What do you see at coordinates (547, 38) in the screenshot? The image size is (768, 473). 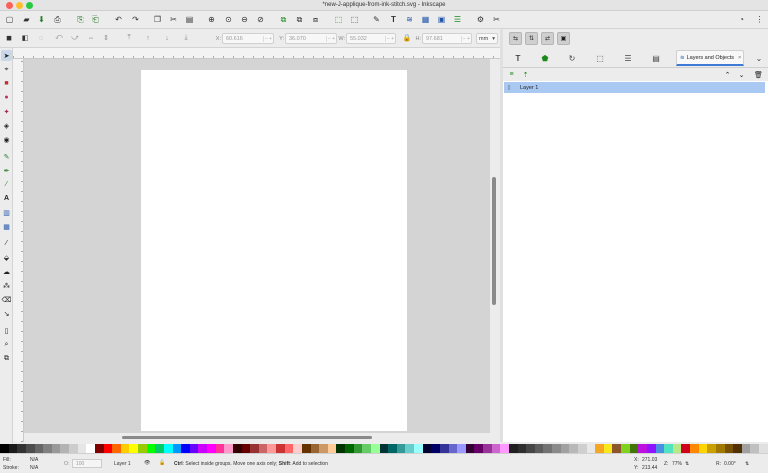 I see `snap-guides-icon: ⇄` at bounding box center [547, 38].